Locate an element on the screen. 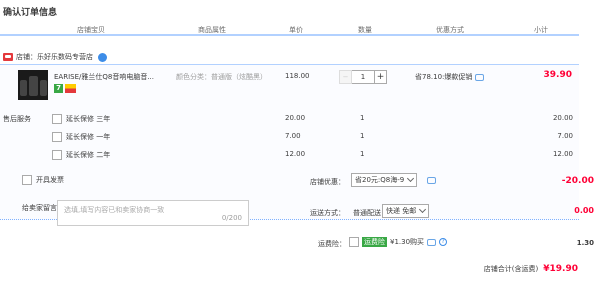 The width and height of the screenshot is (600, 284). store-total: 店铺合计(含运费) ¥19.90 is located at coordinates (531, 269).